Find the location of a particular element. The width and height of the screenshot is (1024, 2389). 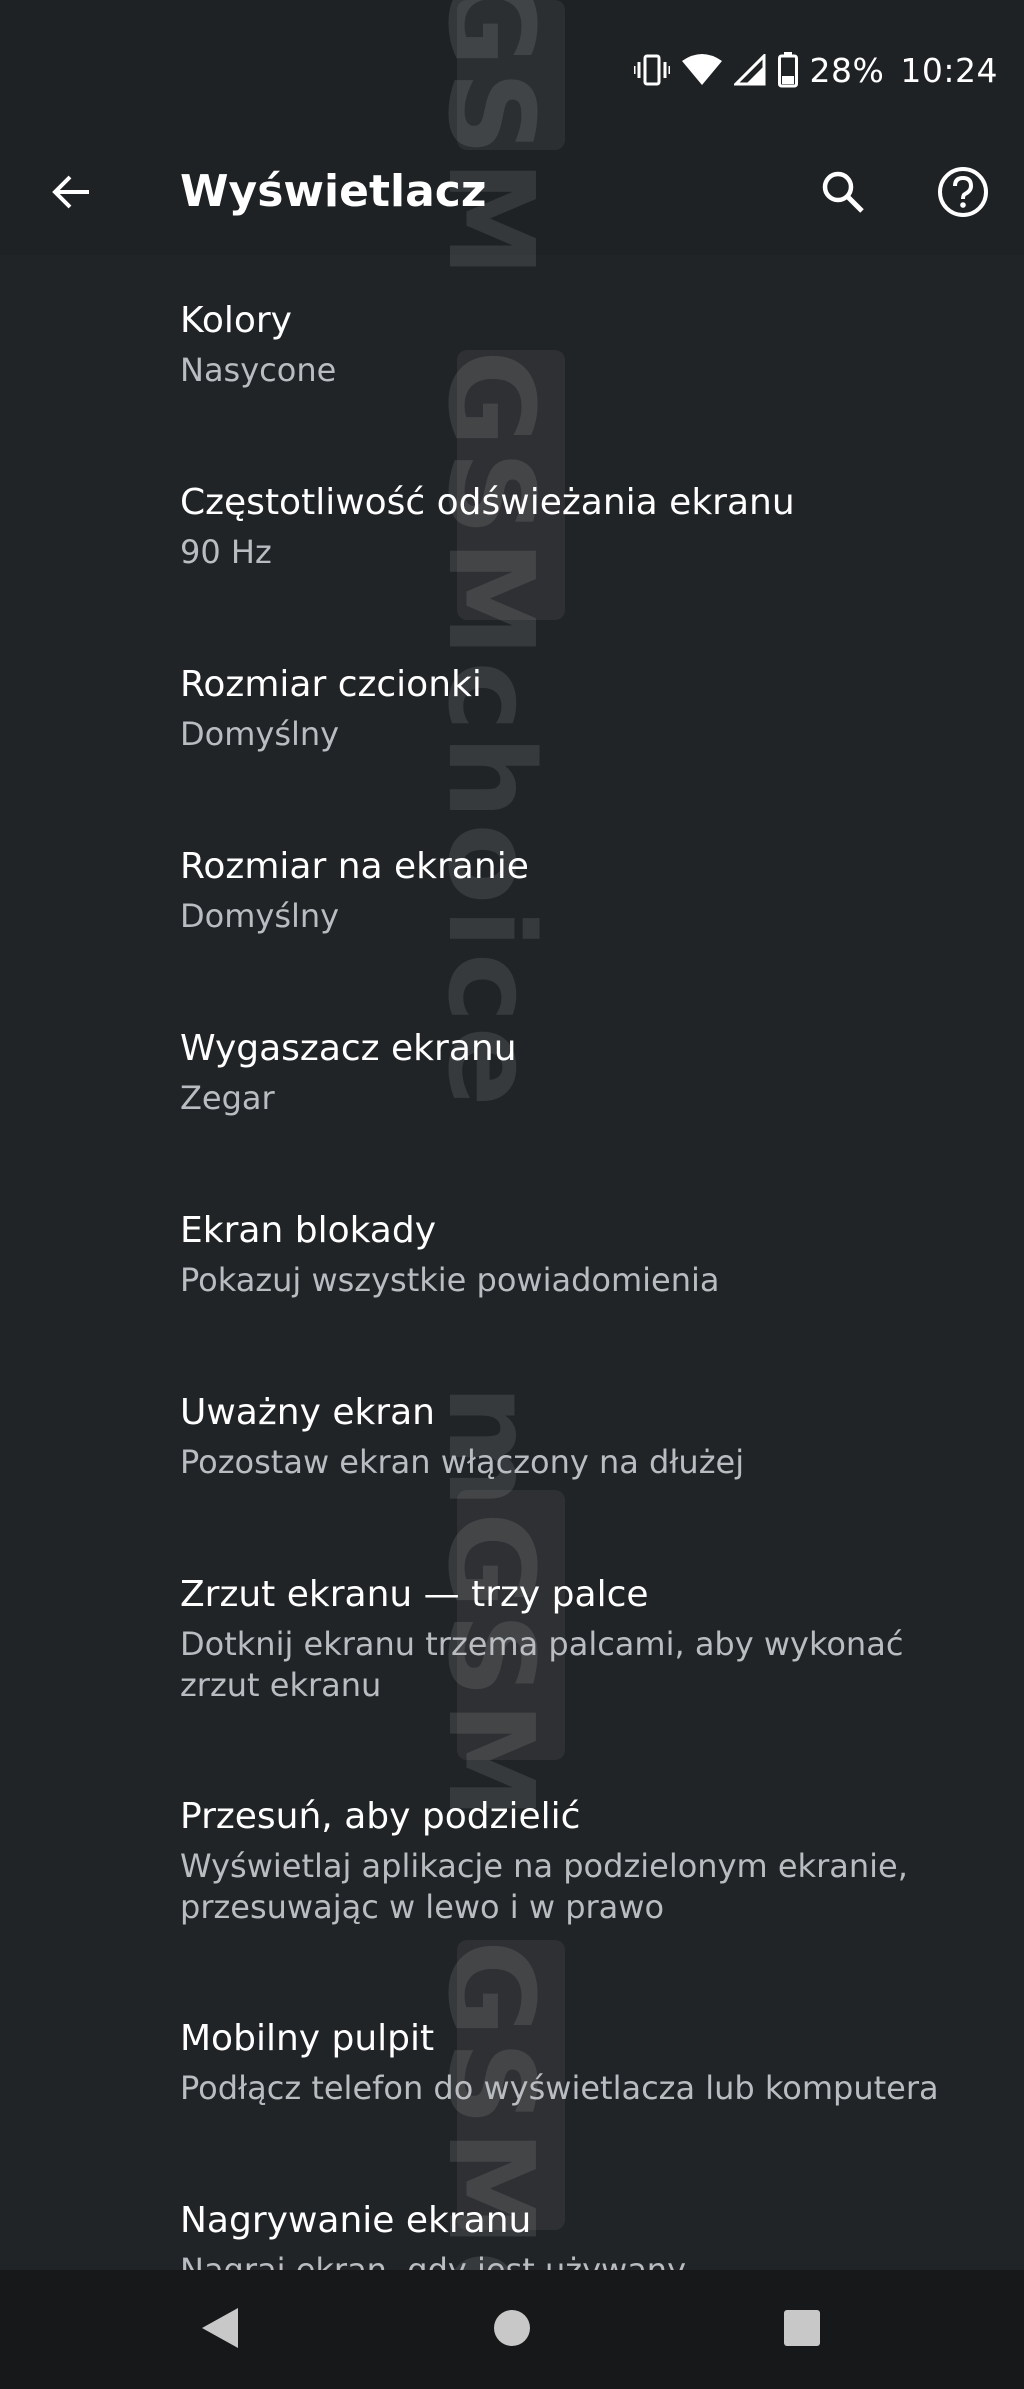

battery-icon is located at coordinates (787, 70).